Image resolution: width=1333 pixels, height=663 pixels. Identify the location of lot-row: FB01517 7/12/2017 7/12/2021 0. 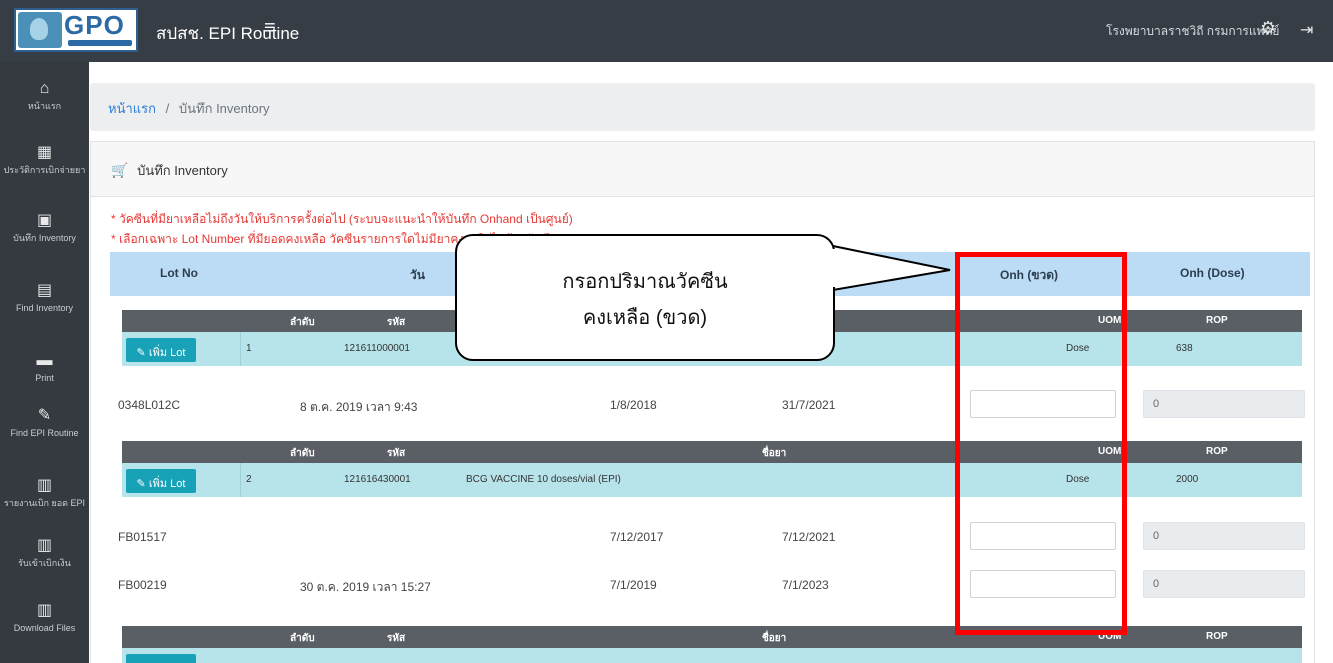
(710, 537).